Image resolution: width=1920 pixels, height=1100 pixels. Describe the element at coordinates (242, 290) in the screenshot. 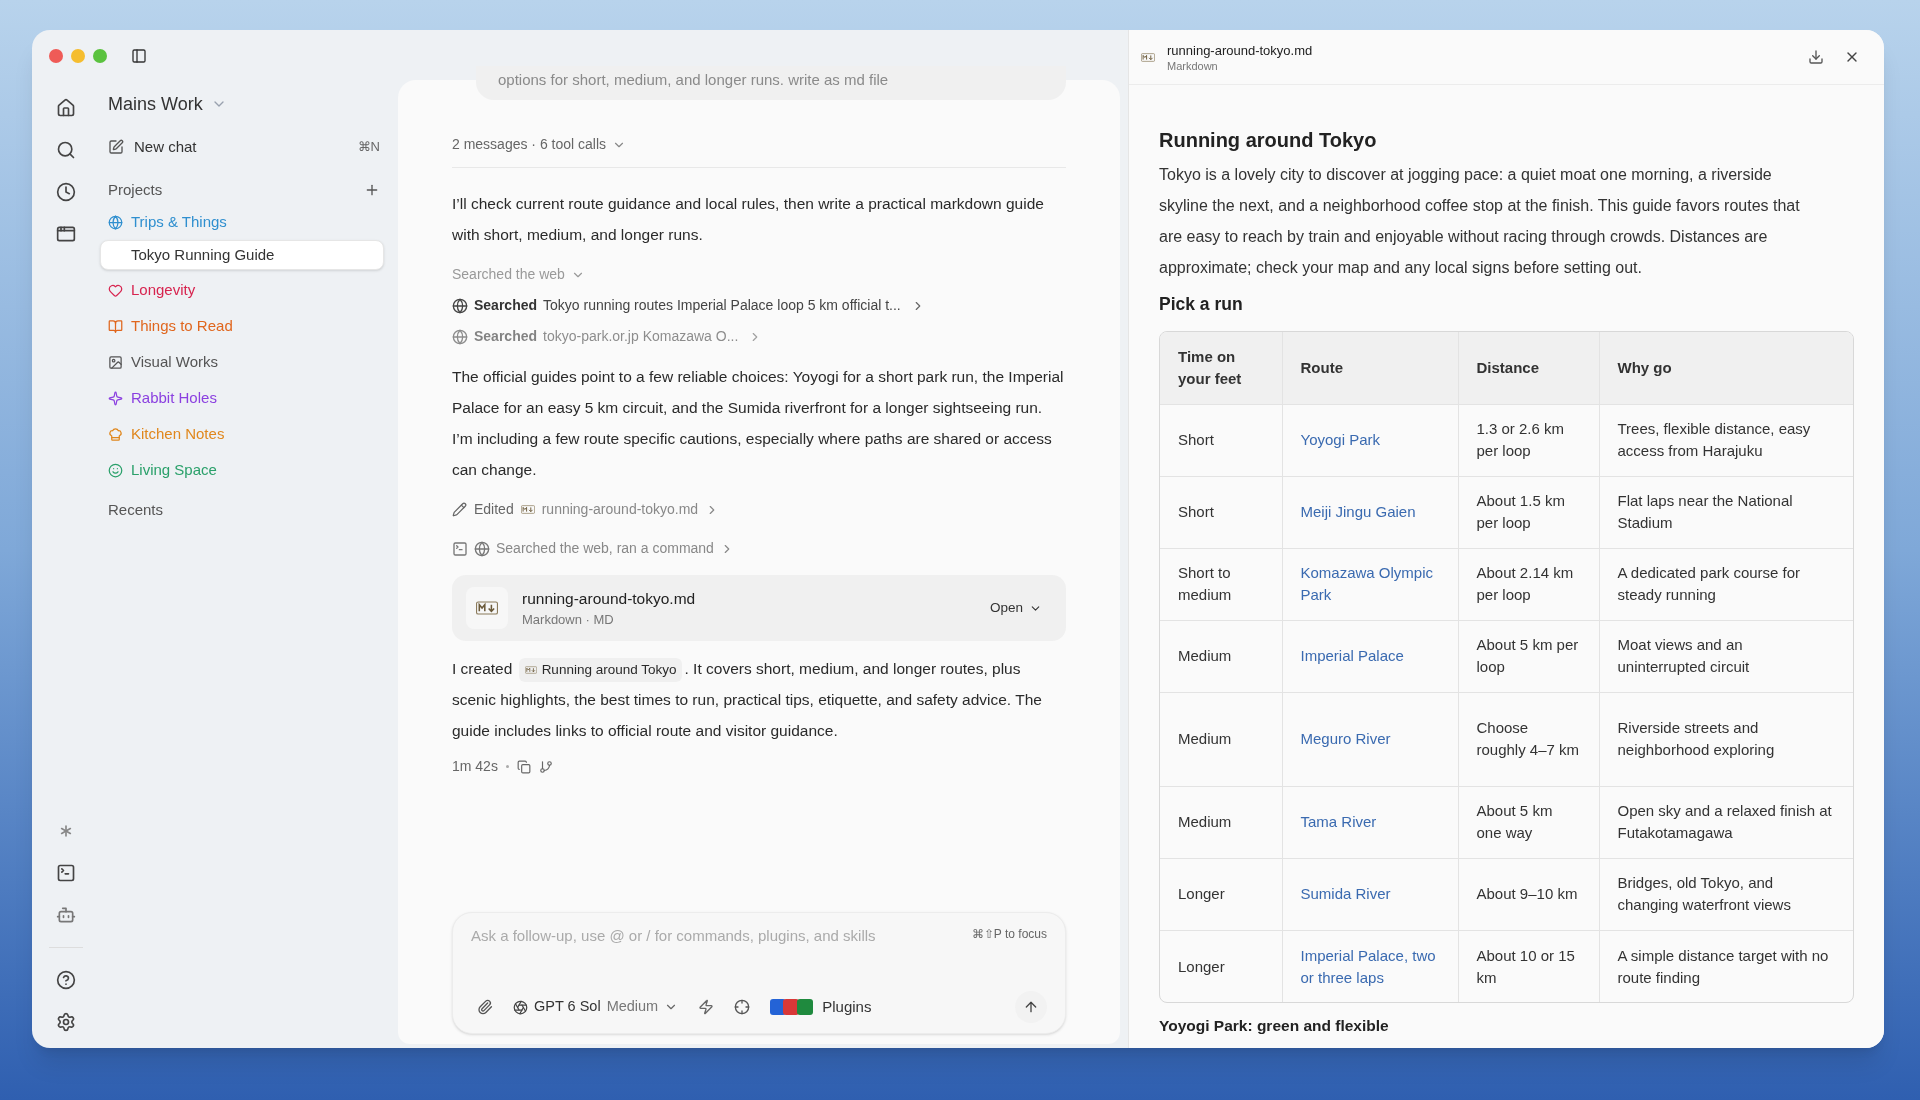

I see `project-item: Longevity` at that location.